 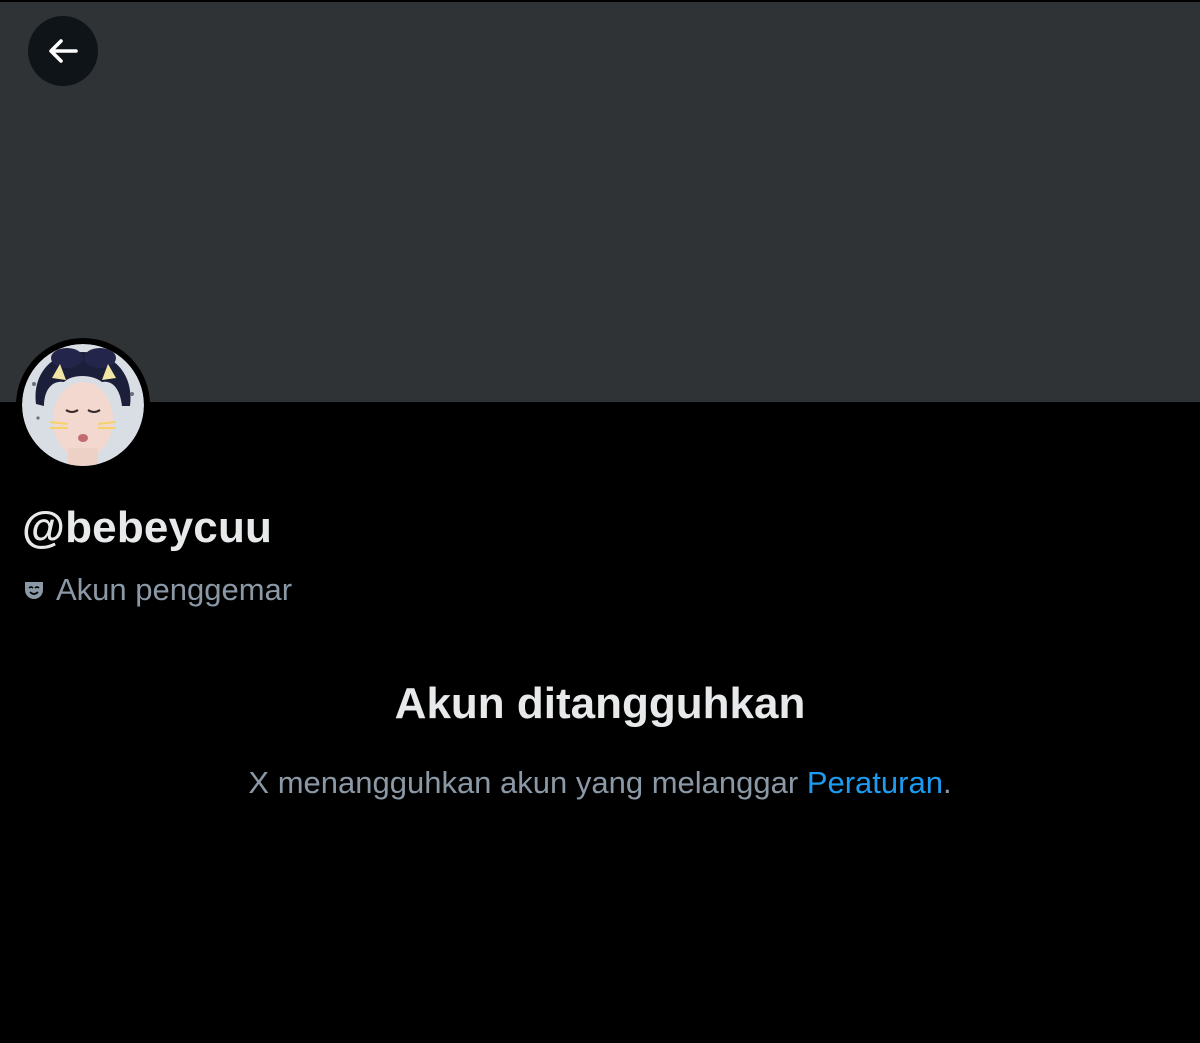 What do you see at coordinates (523, 782) in the screenshot?
I see `suspended-message-text: X menangguhkan akun yang melanggar` at bounding box center [523, 782].